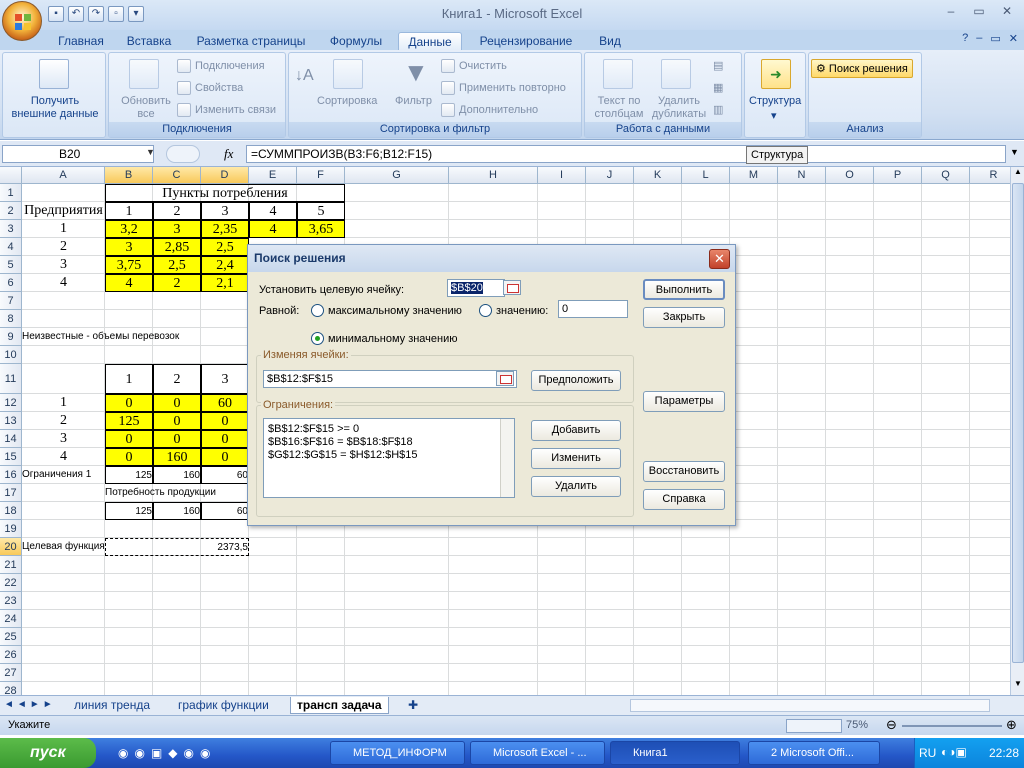 The height and width of the screenshot is (768, 1024). What do you see at coordinates (150, 152) in the screenshot?
I see `name-box-dropdown-icon: ▼` at bounding box center [150, 152].